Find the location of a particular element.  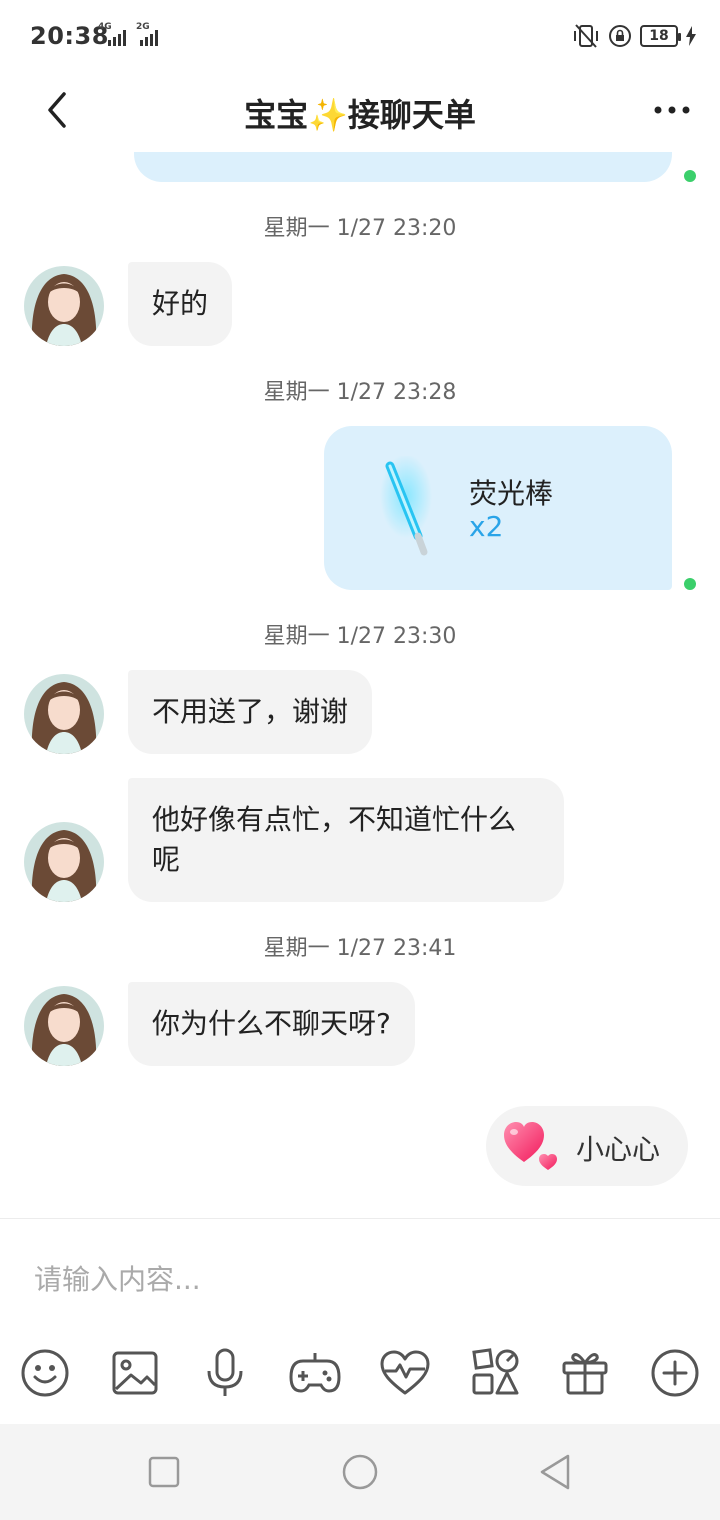

home-button is located at coordinates (360, 1472).